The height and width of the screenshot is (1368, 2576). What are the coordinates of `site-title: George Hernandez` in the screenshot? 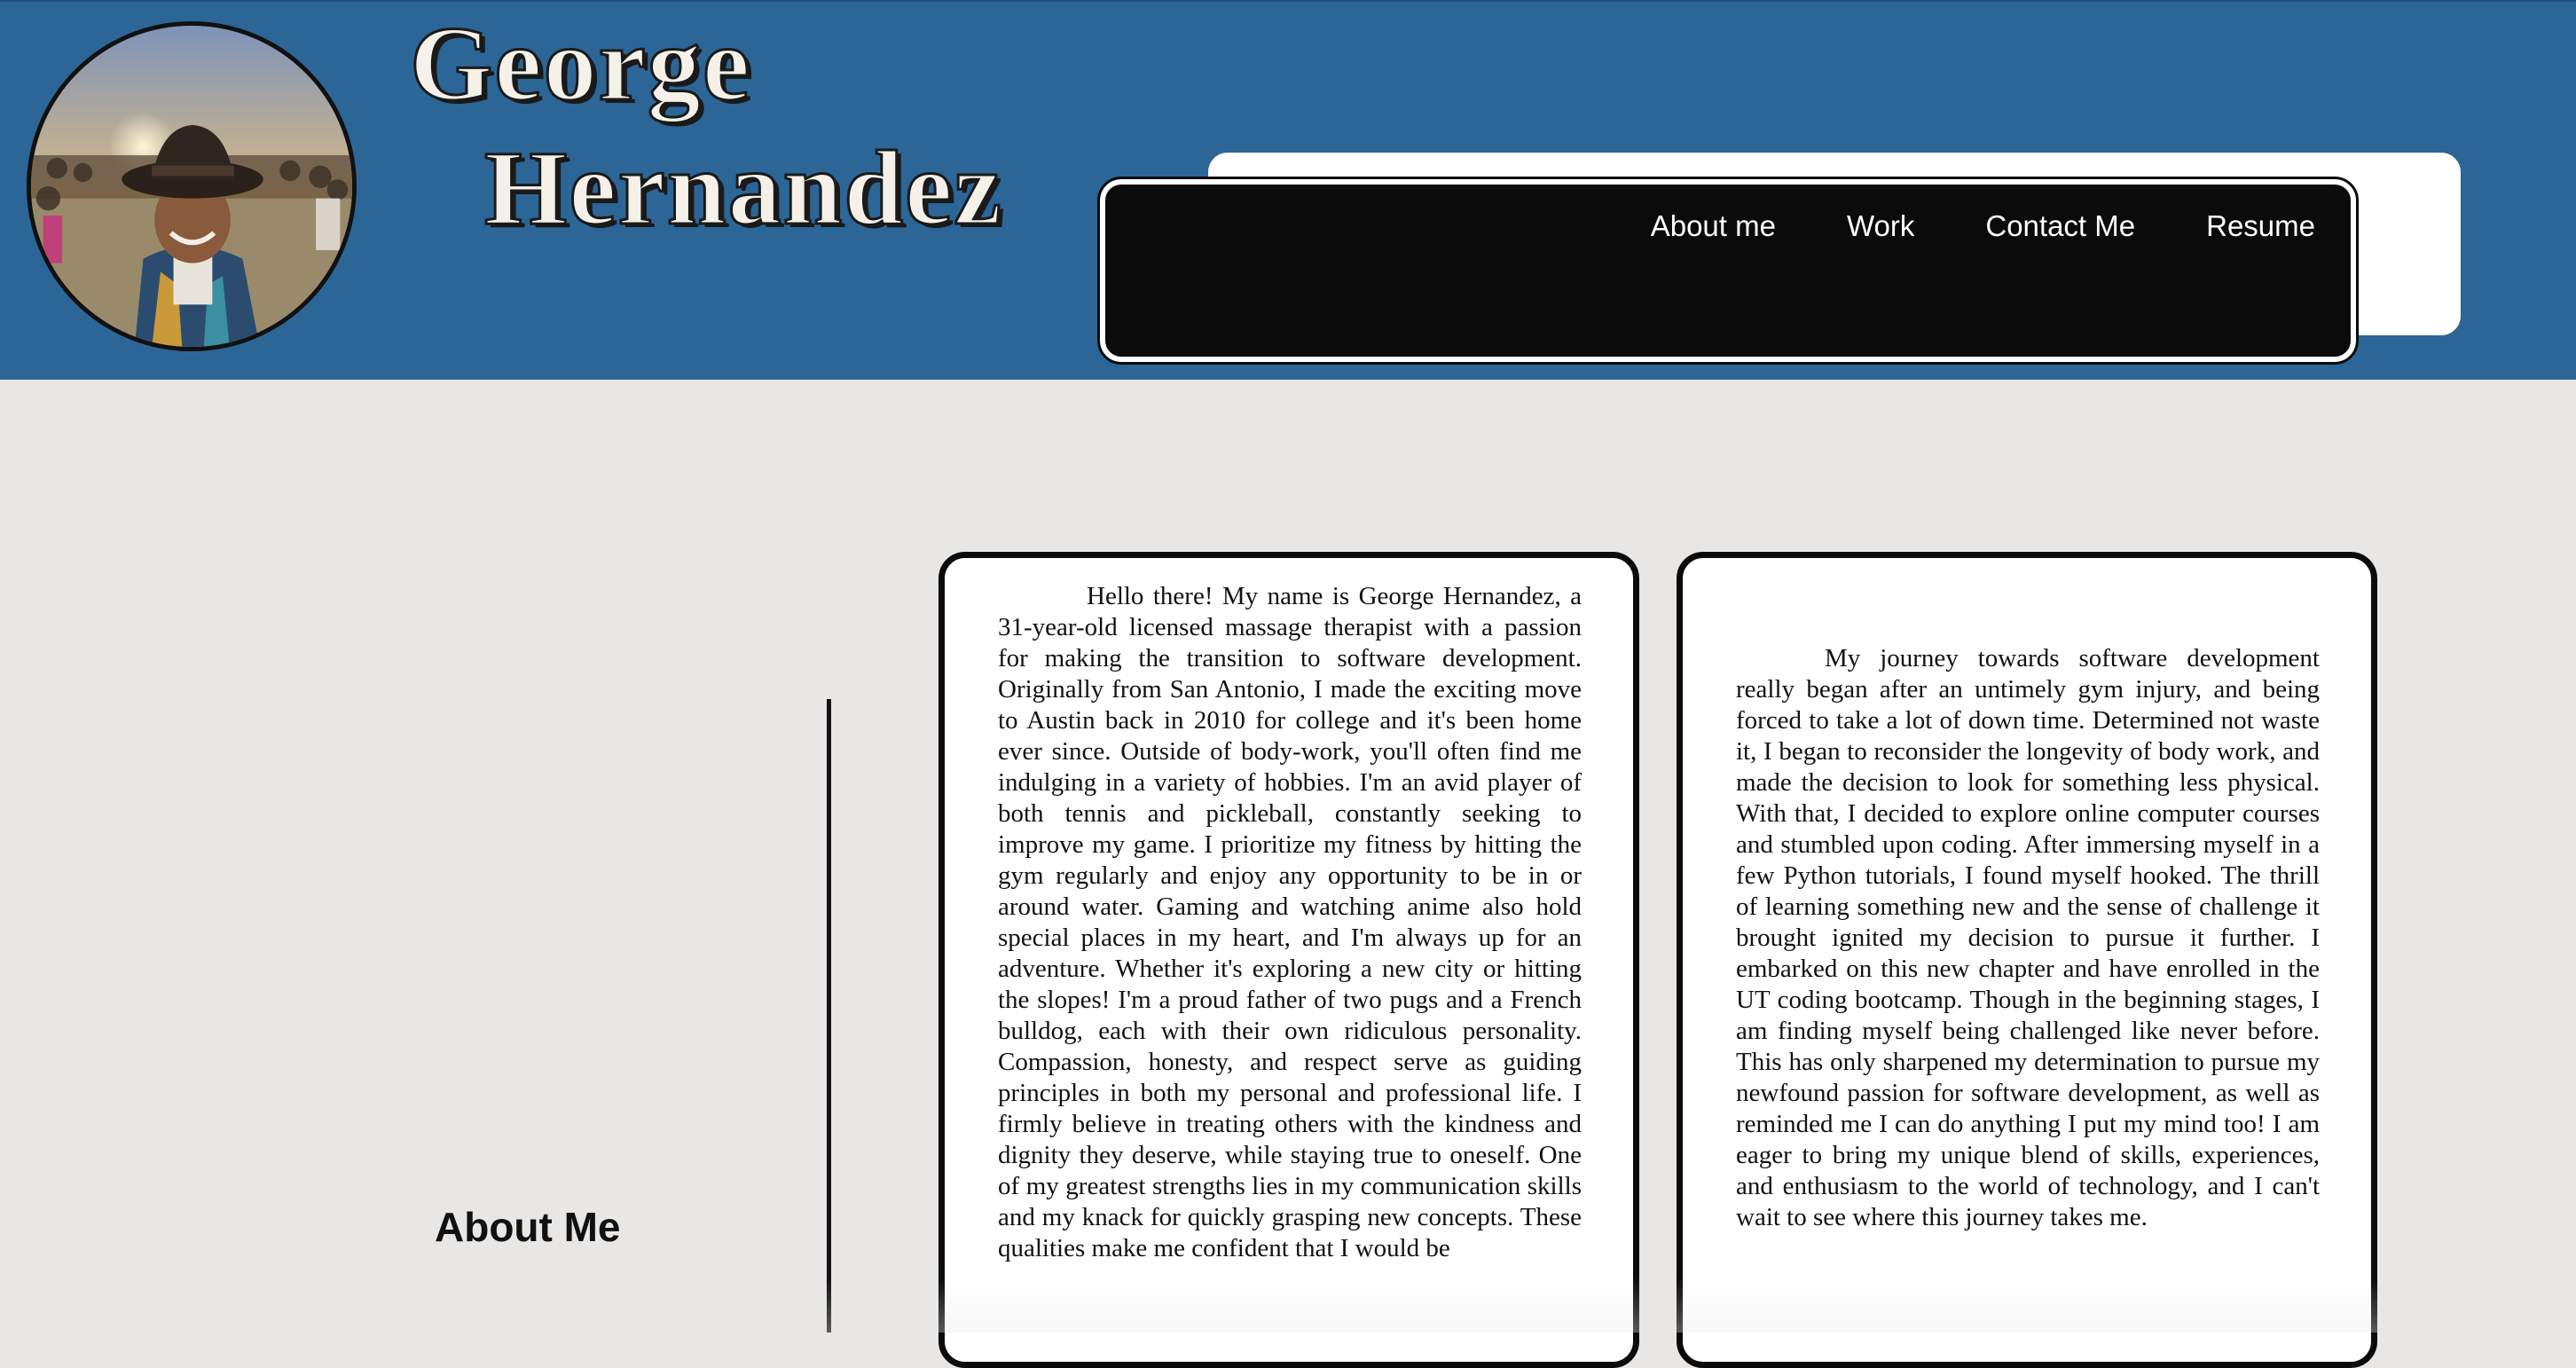 It's located at (705, 126).